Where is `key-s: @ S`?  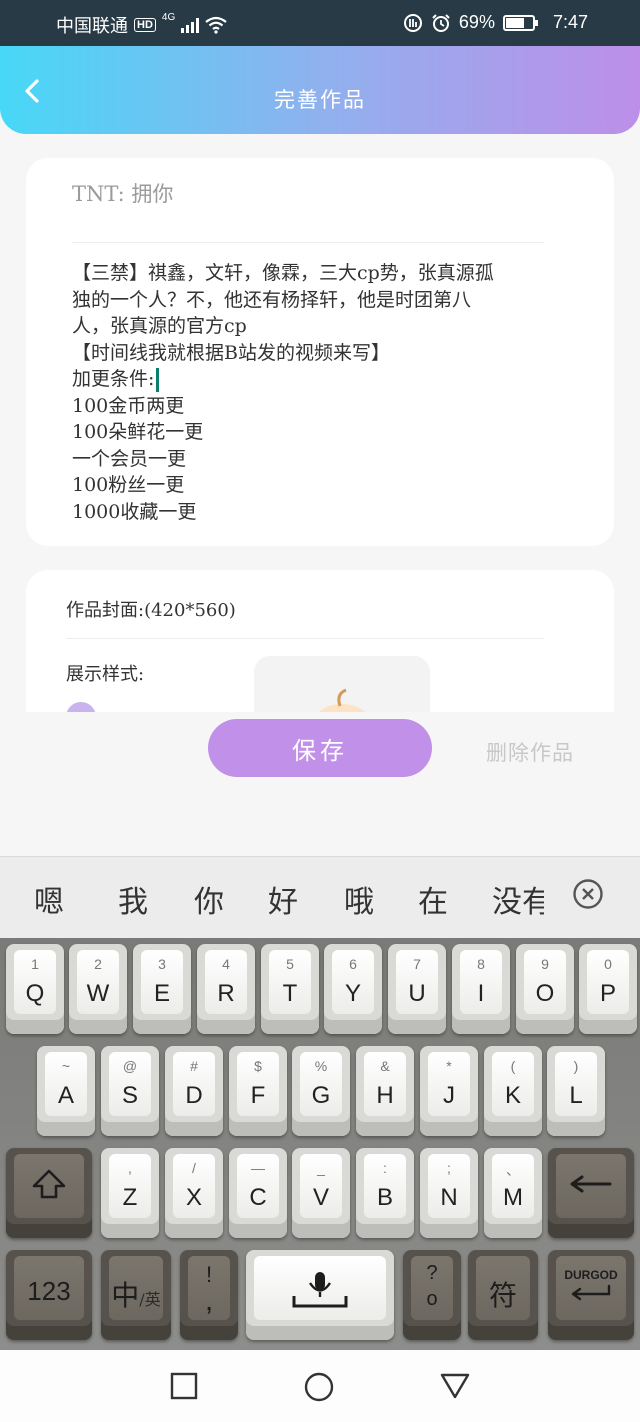
key-s: @ S is located at coordinates (130, 1091).